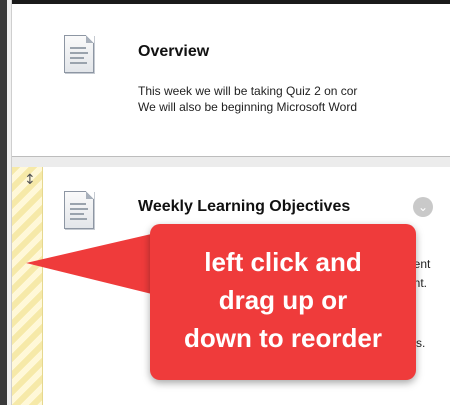 This screenshot has height=405, width=450. I want to click on objectives-description-fragment-3: s., so click(421, 343).